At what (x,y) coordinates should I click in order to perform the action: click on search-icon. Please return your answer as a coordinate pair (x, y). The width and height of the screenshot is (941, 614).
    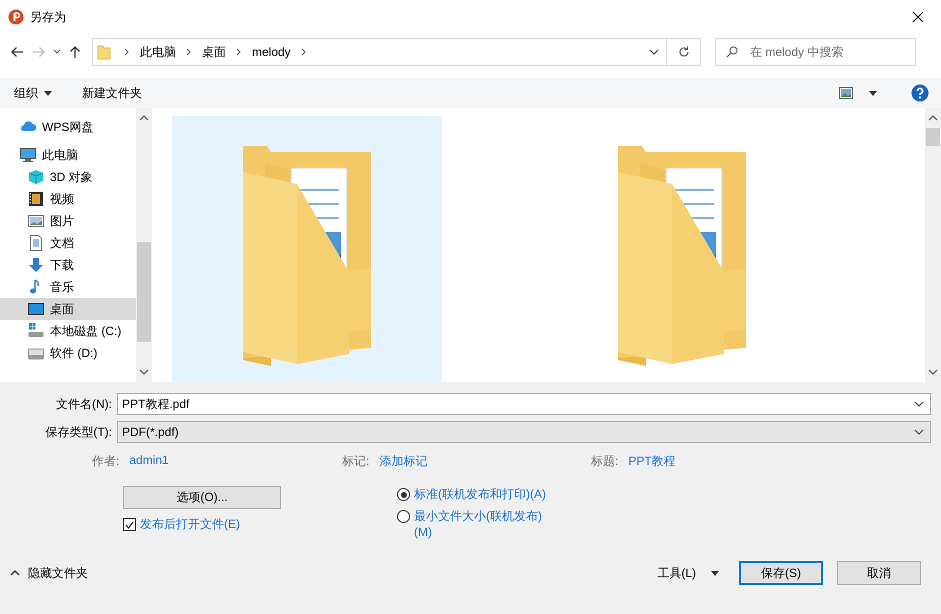
    Looking at the image, I should click on (732, 52).